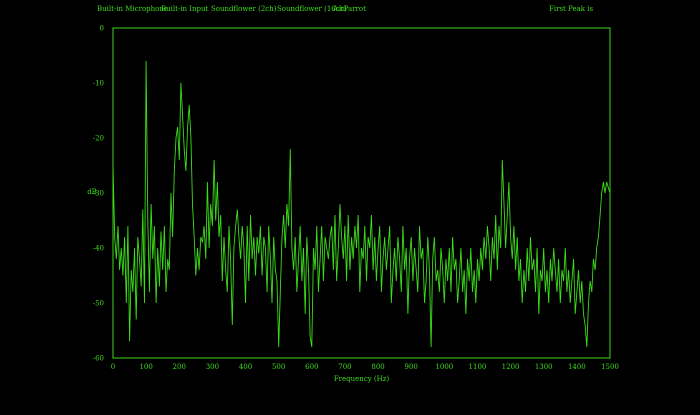 Image resolution: width=700 pixels, height=415 pixels. I want to click on x-tick-label: 1400, so click(577, 367).